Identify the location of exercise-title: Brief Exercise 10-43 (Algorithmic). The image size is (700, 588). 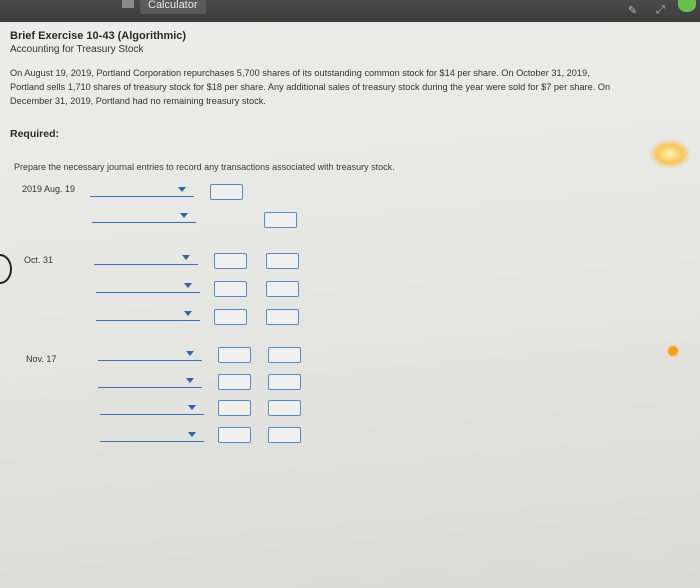
(98, 36).